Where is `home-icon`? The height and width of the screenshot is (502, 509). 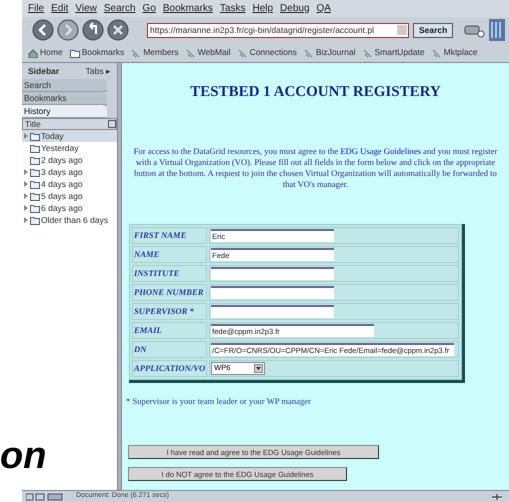
home-icon is located at coordinates (33, 53).